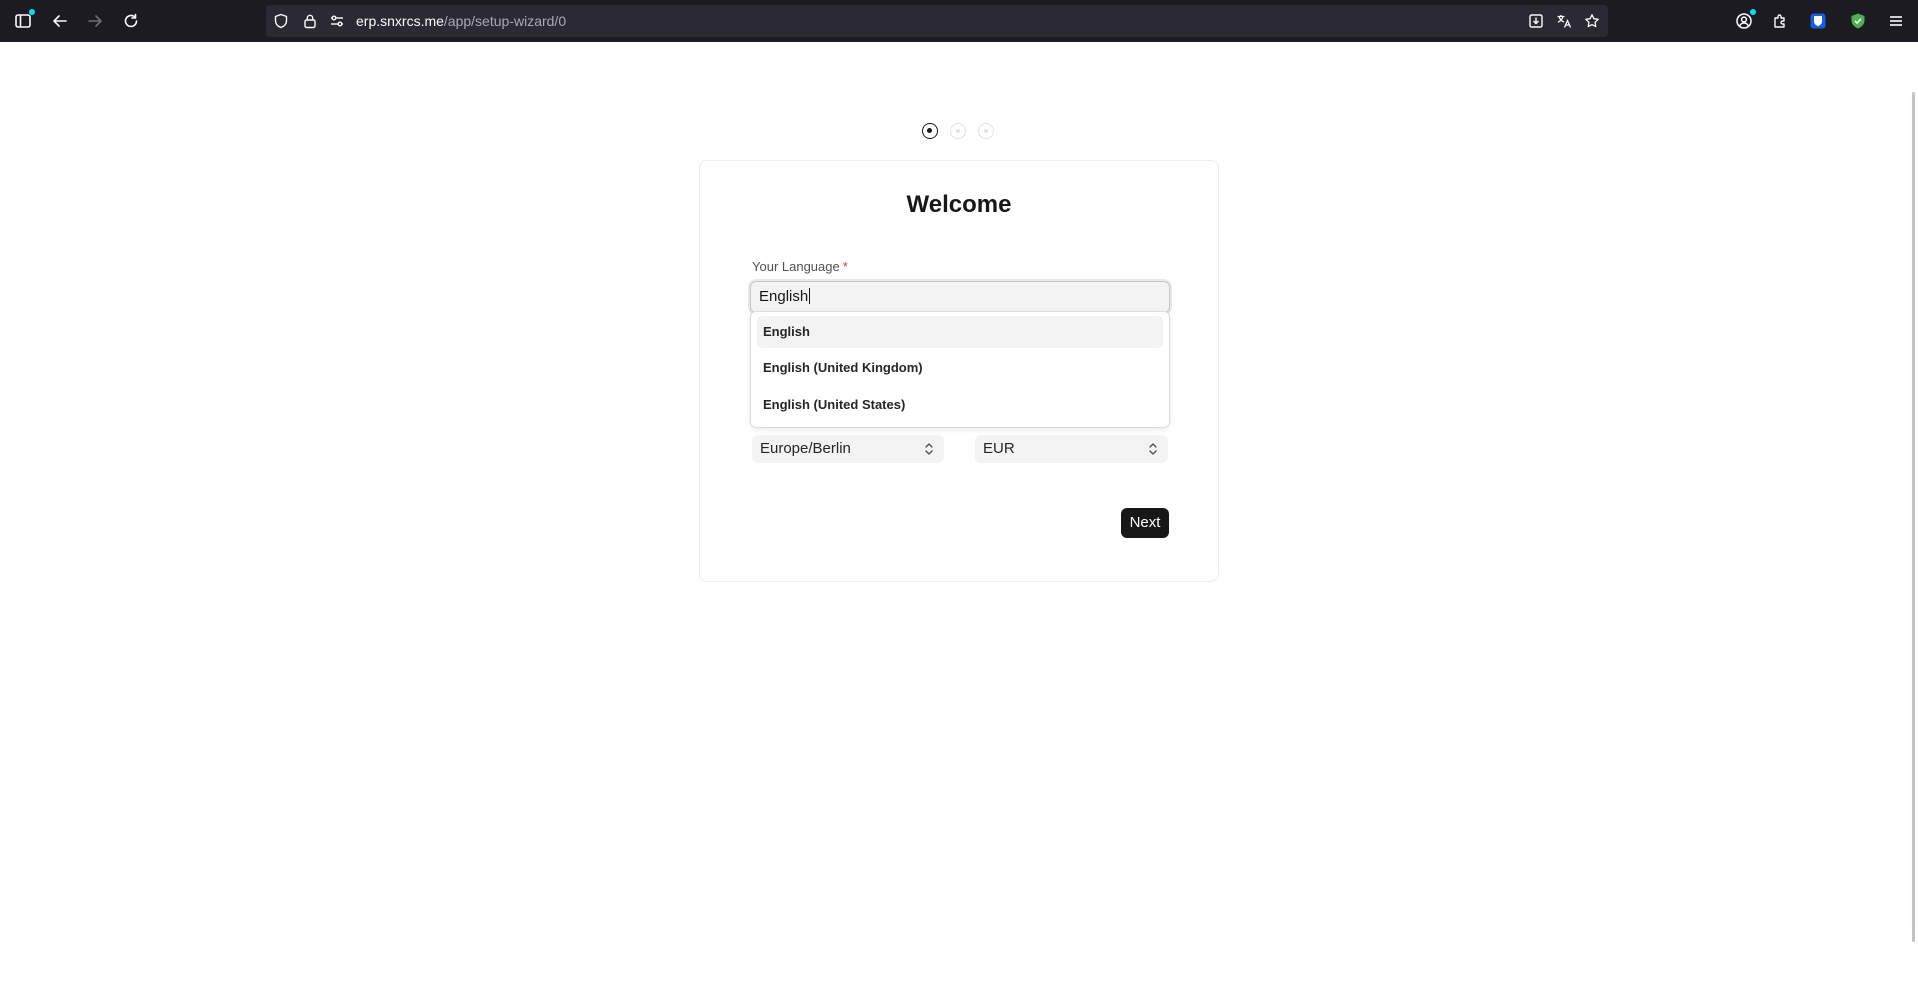 The width and height of the screenshot is (1918, 987). I want to click on account-notification-dot, so click(1753, 12).